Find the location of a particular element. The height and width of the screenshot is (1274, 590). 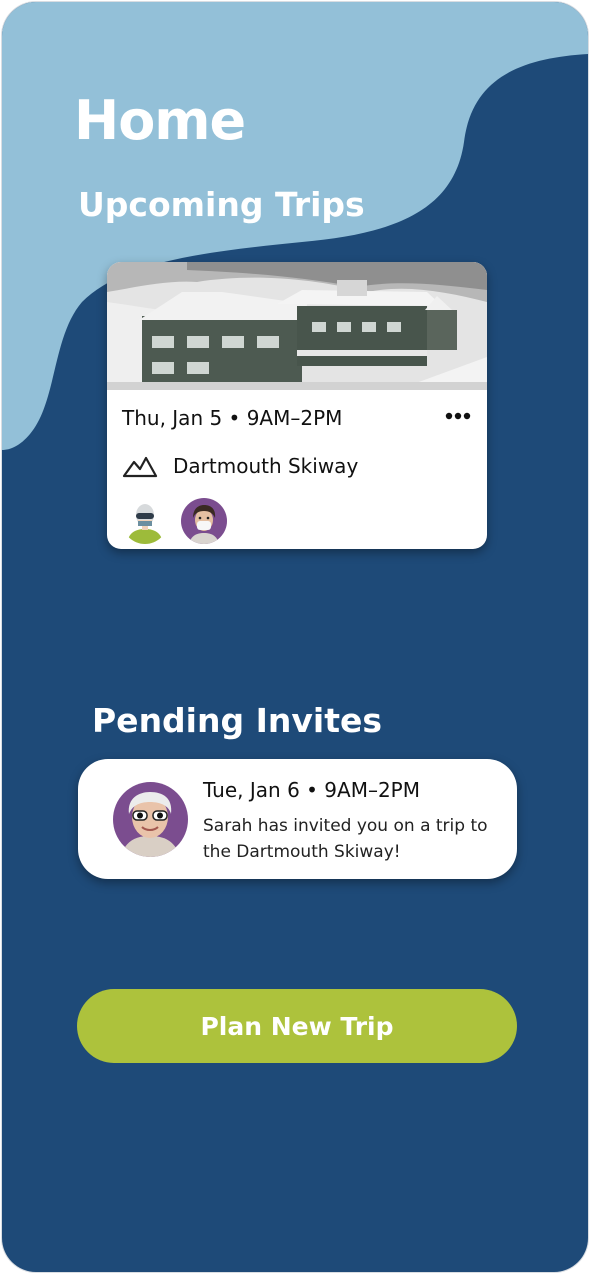

trip-card: Thu, Jan 5 • 9AM–2PM Dartmouth Skiway is located at coordinates (297, 405).